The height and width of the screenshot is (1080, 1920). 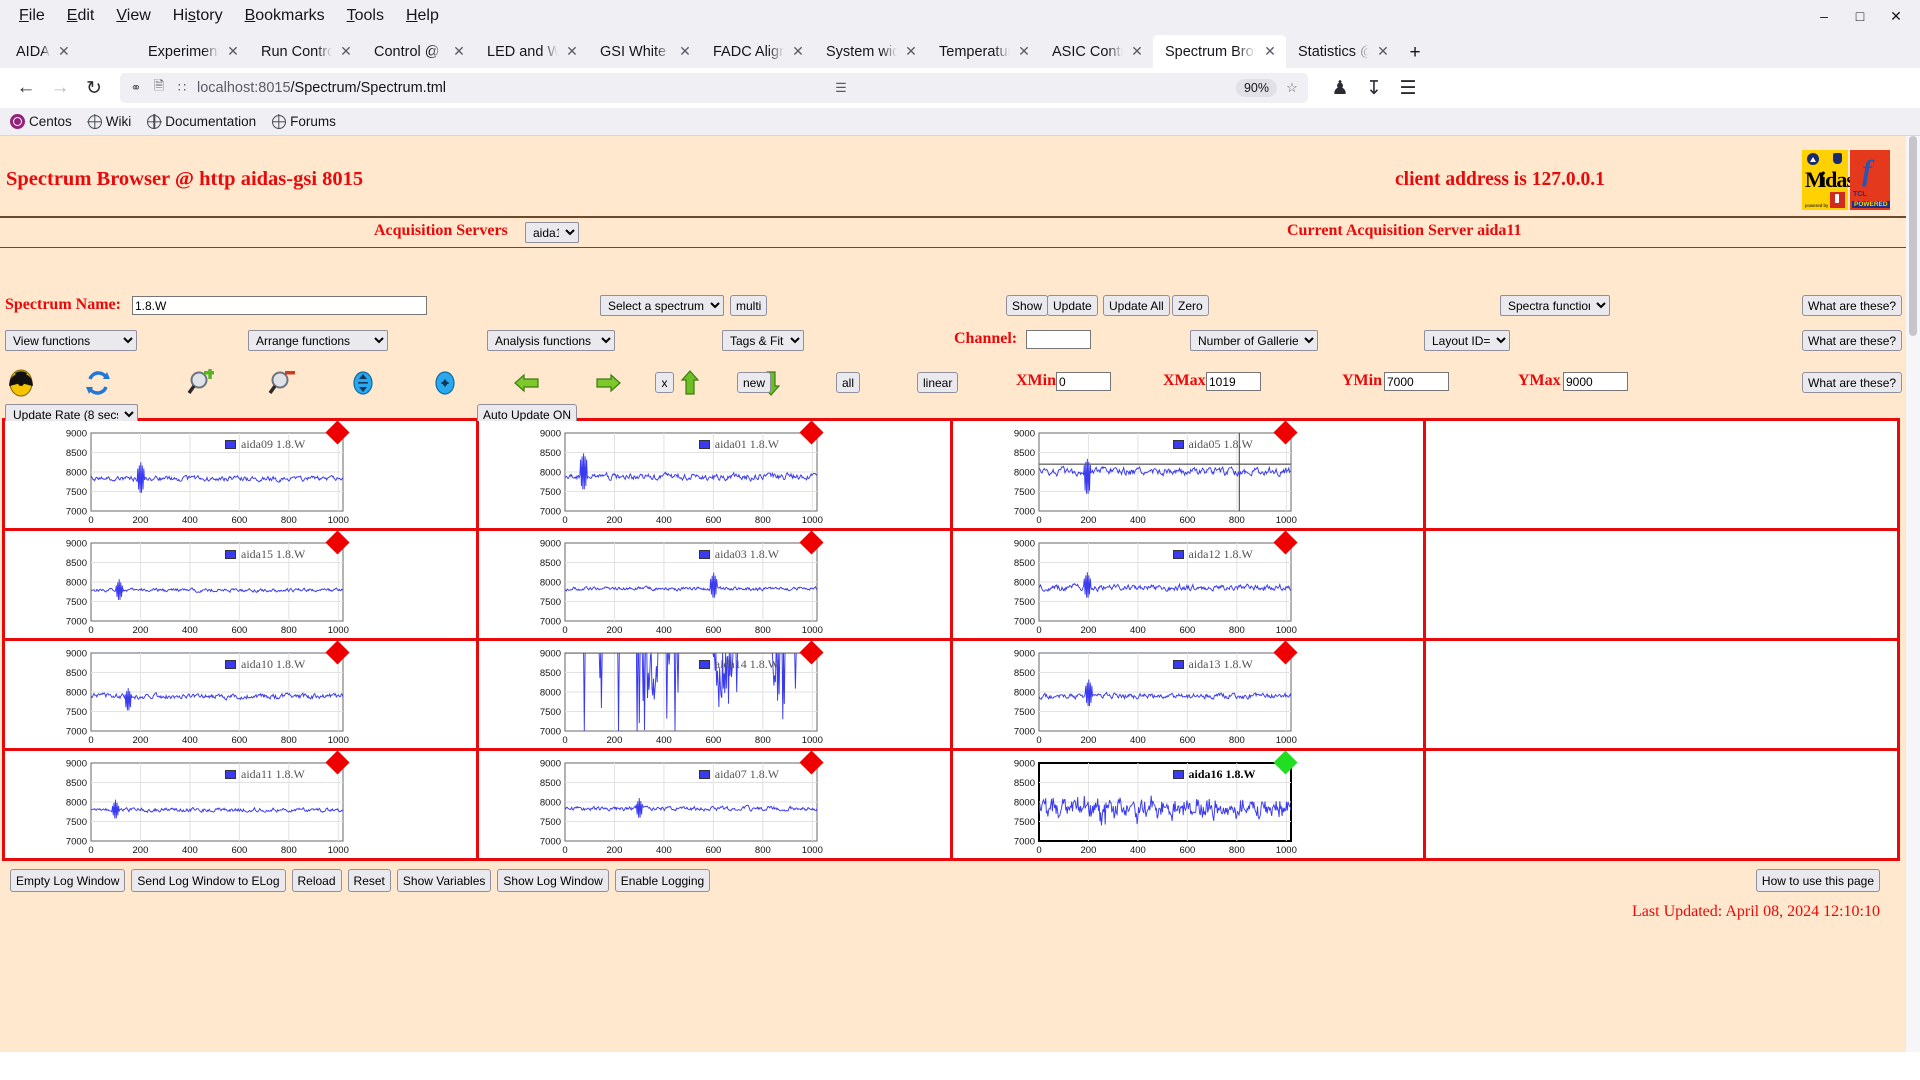 I want to click on bookmark-item: Documentation, so click(x=201, y=121).